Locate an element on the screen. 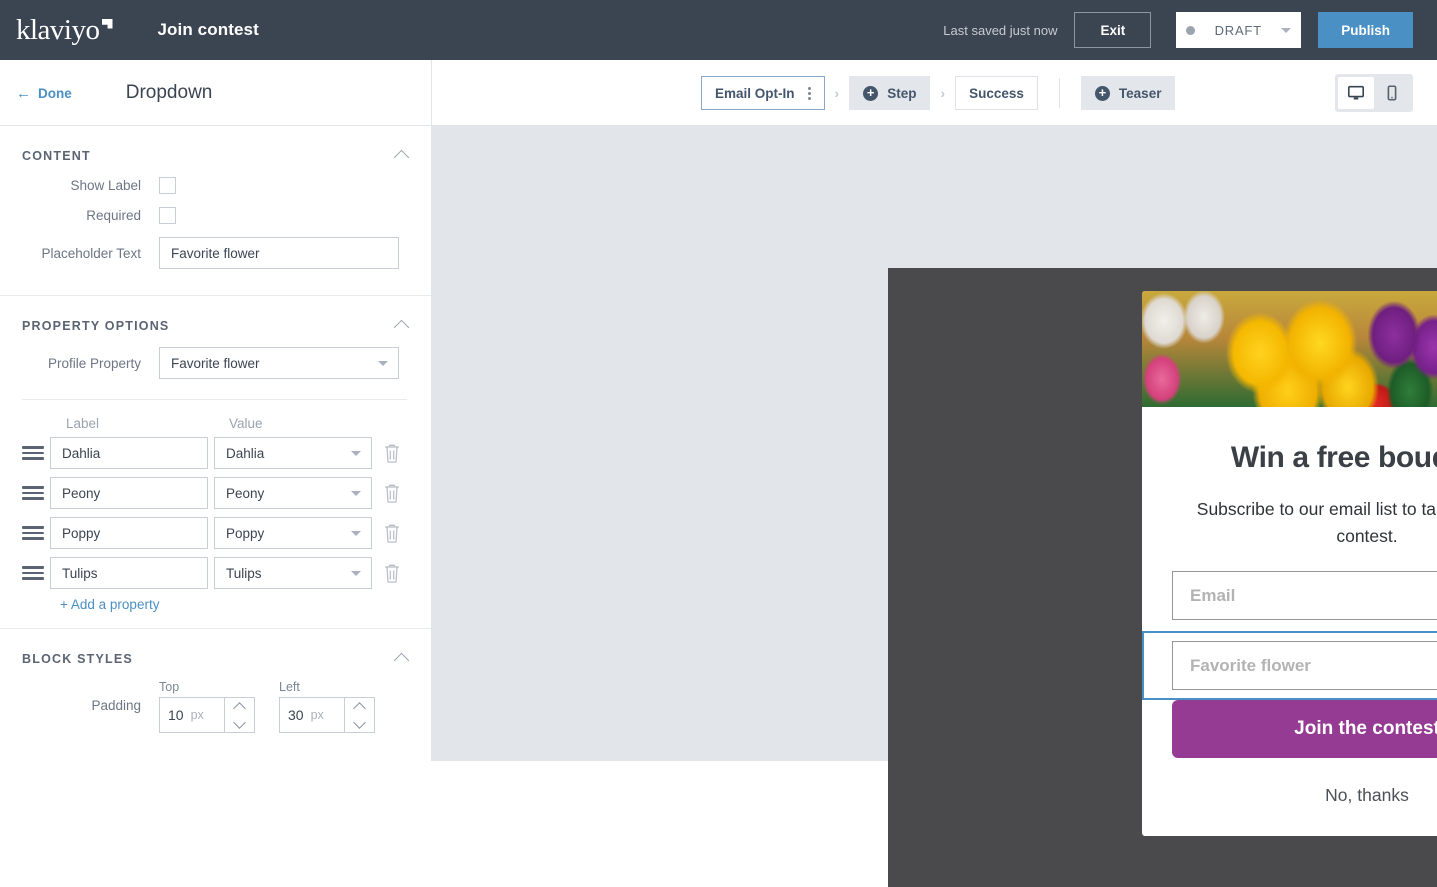 Image resolution: width=1437 pixels, height=887 pixels. device-preview-toggle is located at coordinates (1374, 93).